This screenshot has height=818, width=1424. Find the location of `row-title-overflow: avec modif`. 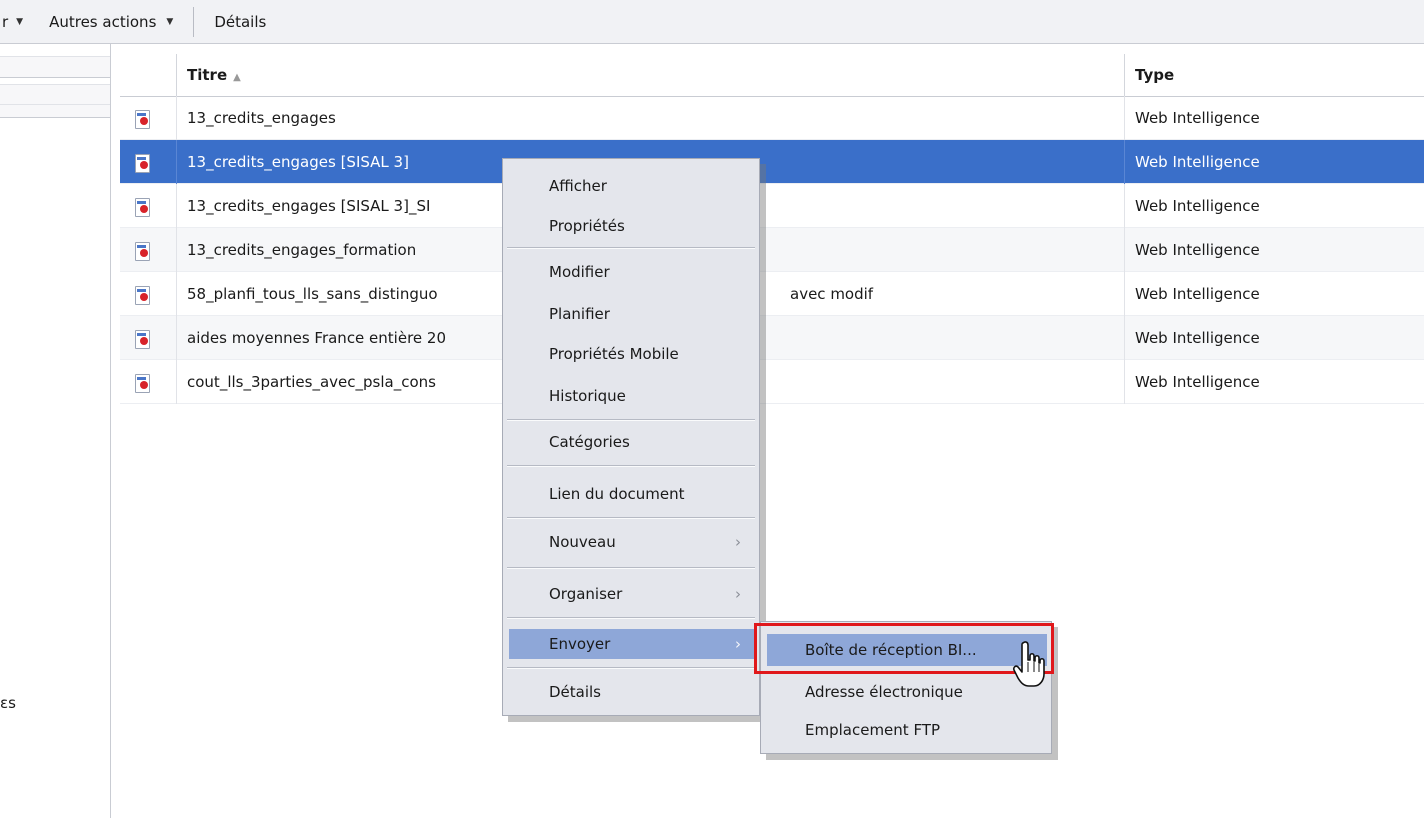

row-title-overflow: avec modif is located at coordinates (832, 294).